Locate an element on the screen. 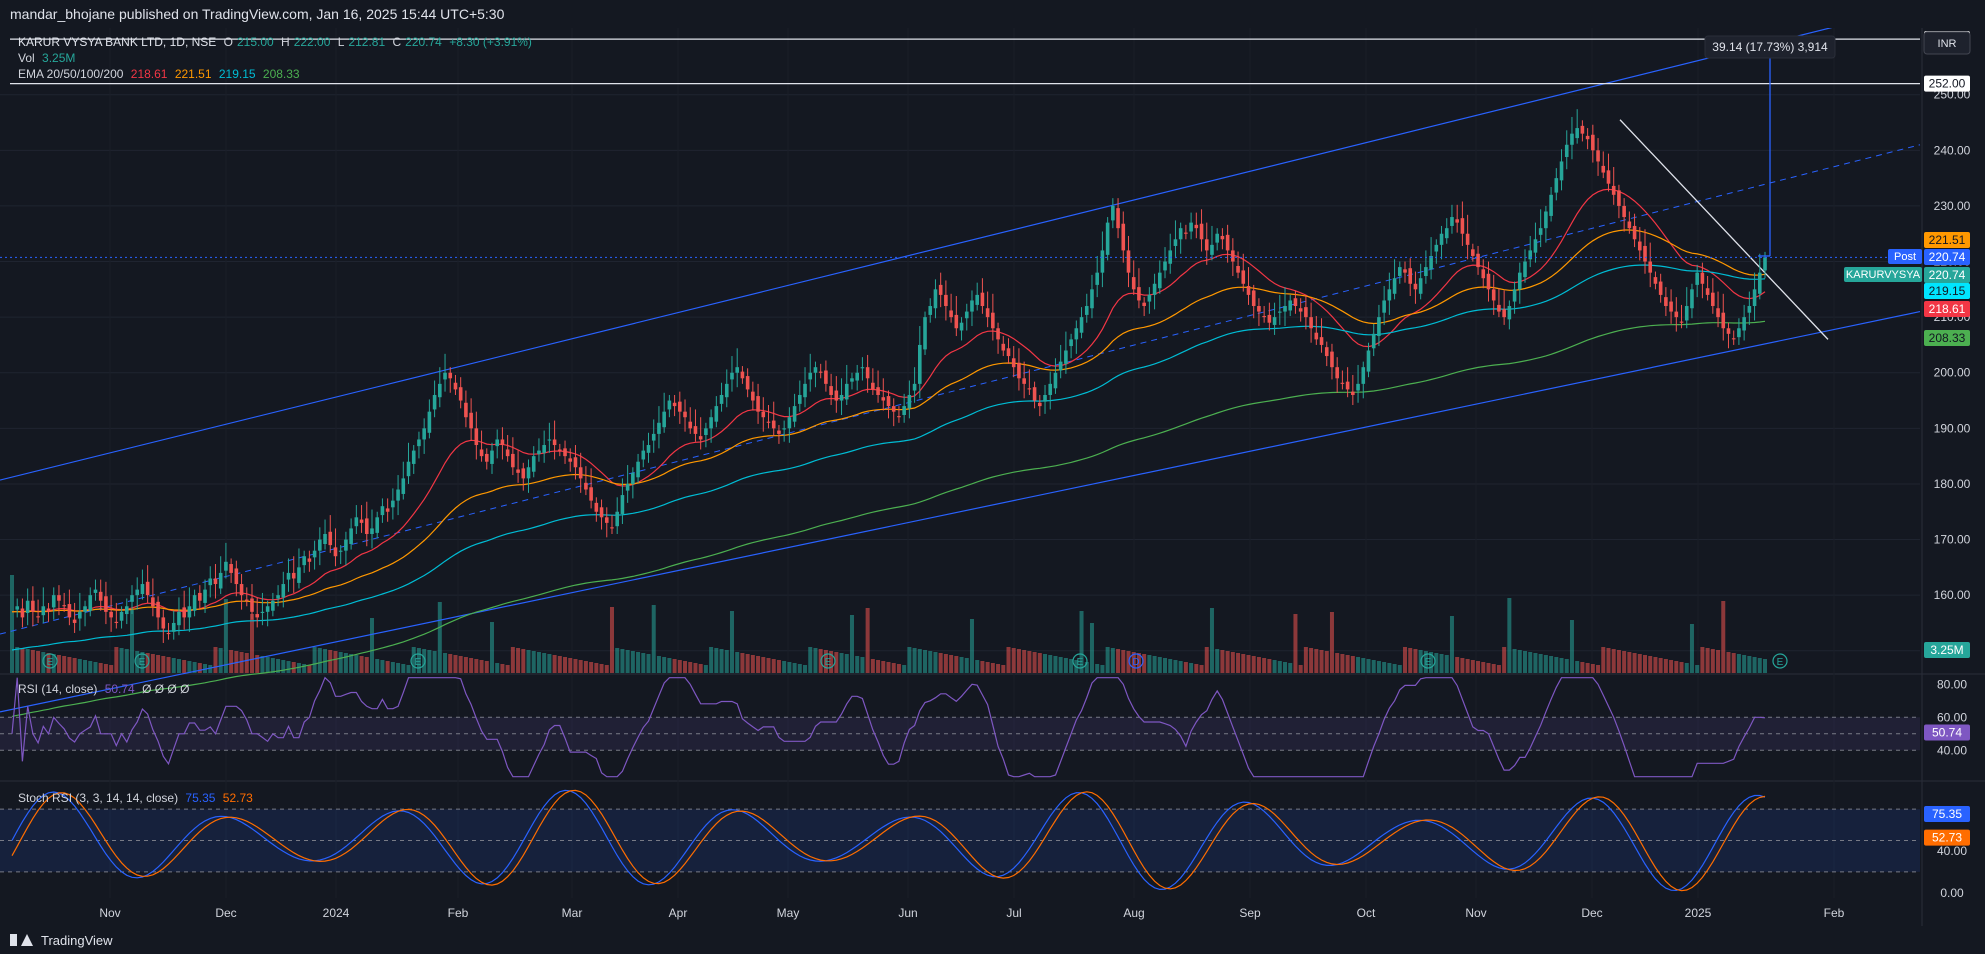 The image size is (1985, 954). open-value: 215.00 is located at coordinates (255, 42).